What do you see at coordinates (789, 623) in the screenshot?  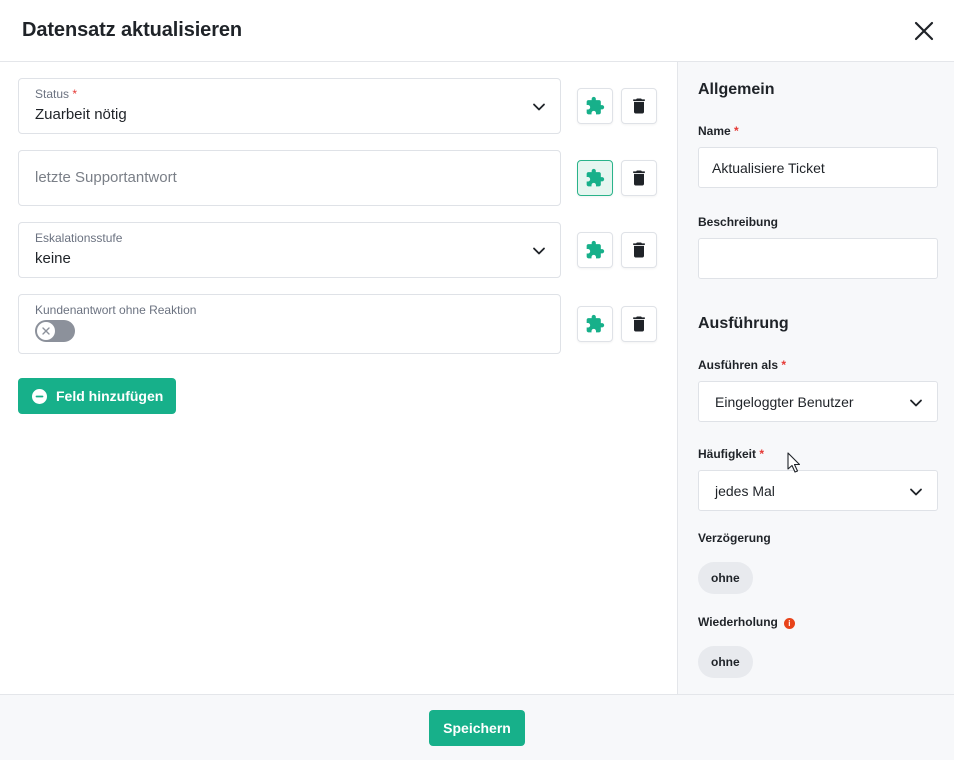 I see `info-icon: i` at bounding box center [789, 623].